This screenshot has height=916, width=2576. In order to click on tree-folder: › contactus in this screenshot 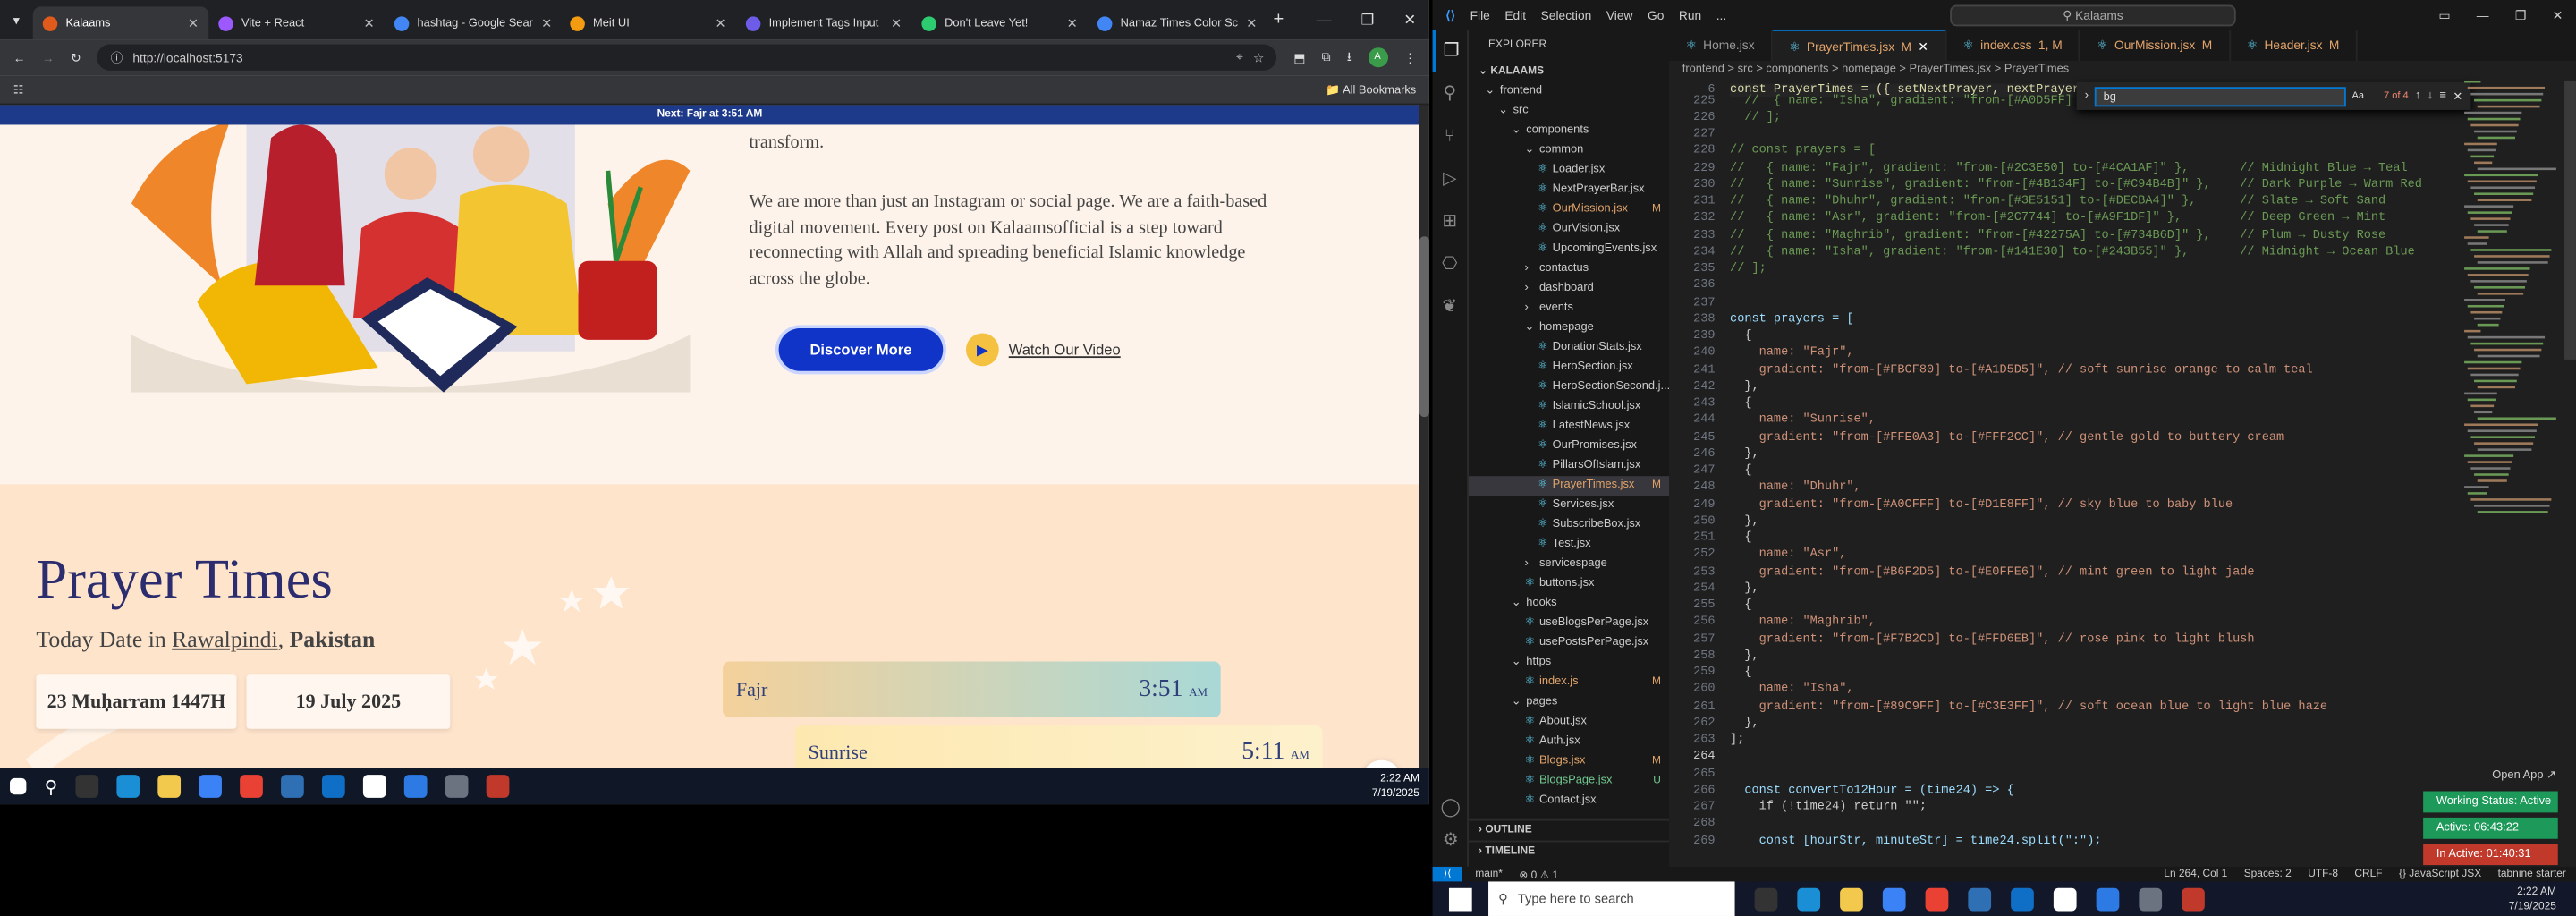, I will do `click(1569, 269)`.